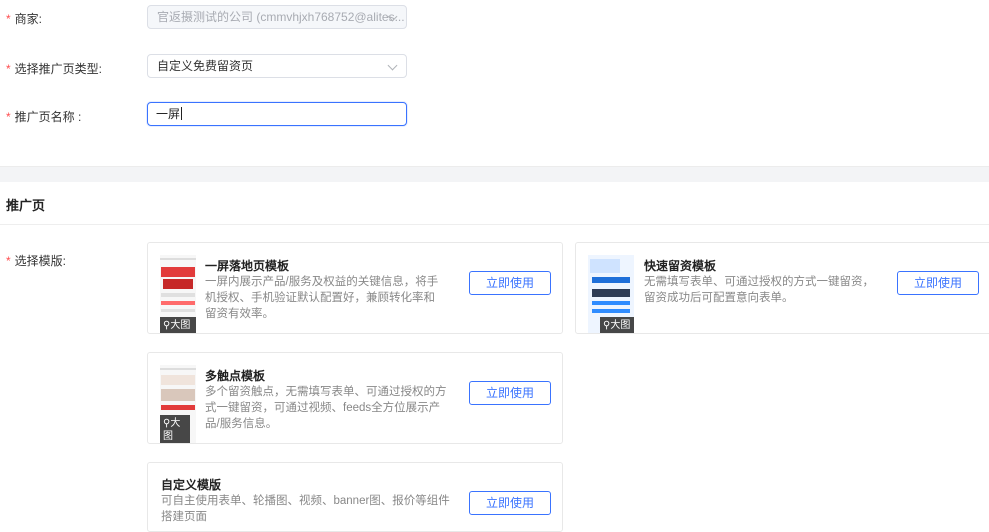 The image size is (989, 532). What do you see at coordinates (759, 290) in the screenshot?
I see `template-desc: 无需填写表单、可通过授权的方式一键留资，留资成功后可配置意向表单。` at bounding box center [759, 290].